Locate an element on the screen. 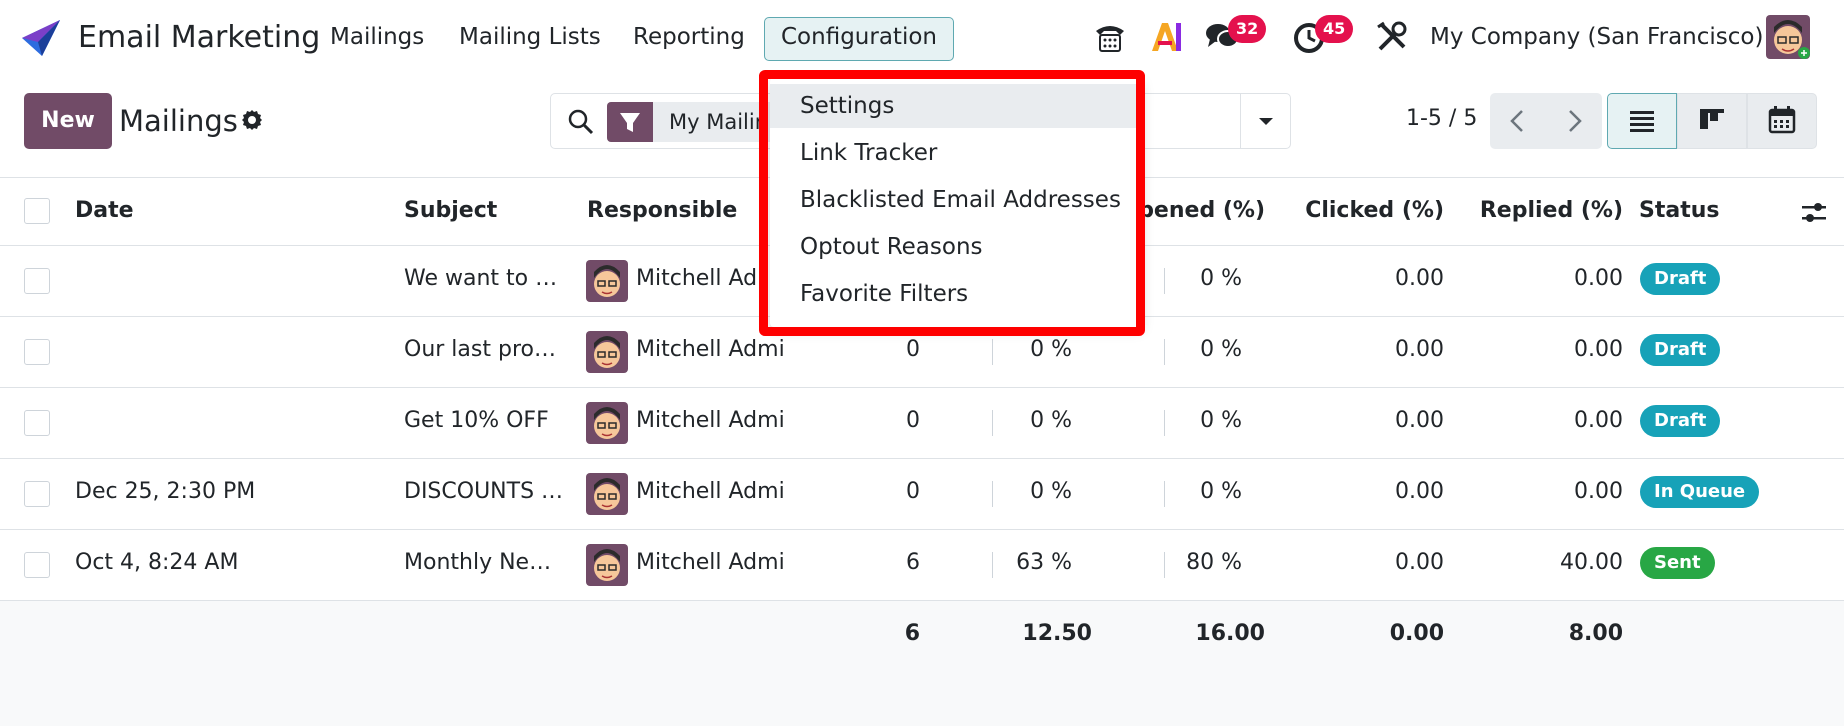 The height and width of the screenshot is (726, 1844). total-delivered: 12.50 is located at coordinates (1057, 633).